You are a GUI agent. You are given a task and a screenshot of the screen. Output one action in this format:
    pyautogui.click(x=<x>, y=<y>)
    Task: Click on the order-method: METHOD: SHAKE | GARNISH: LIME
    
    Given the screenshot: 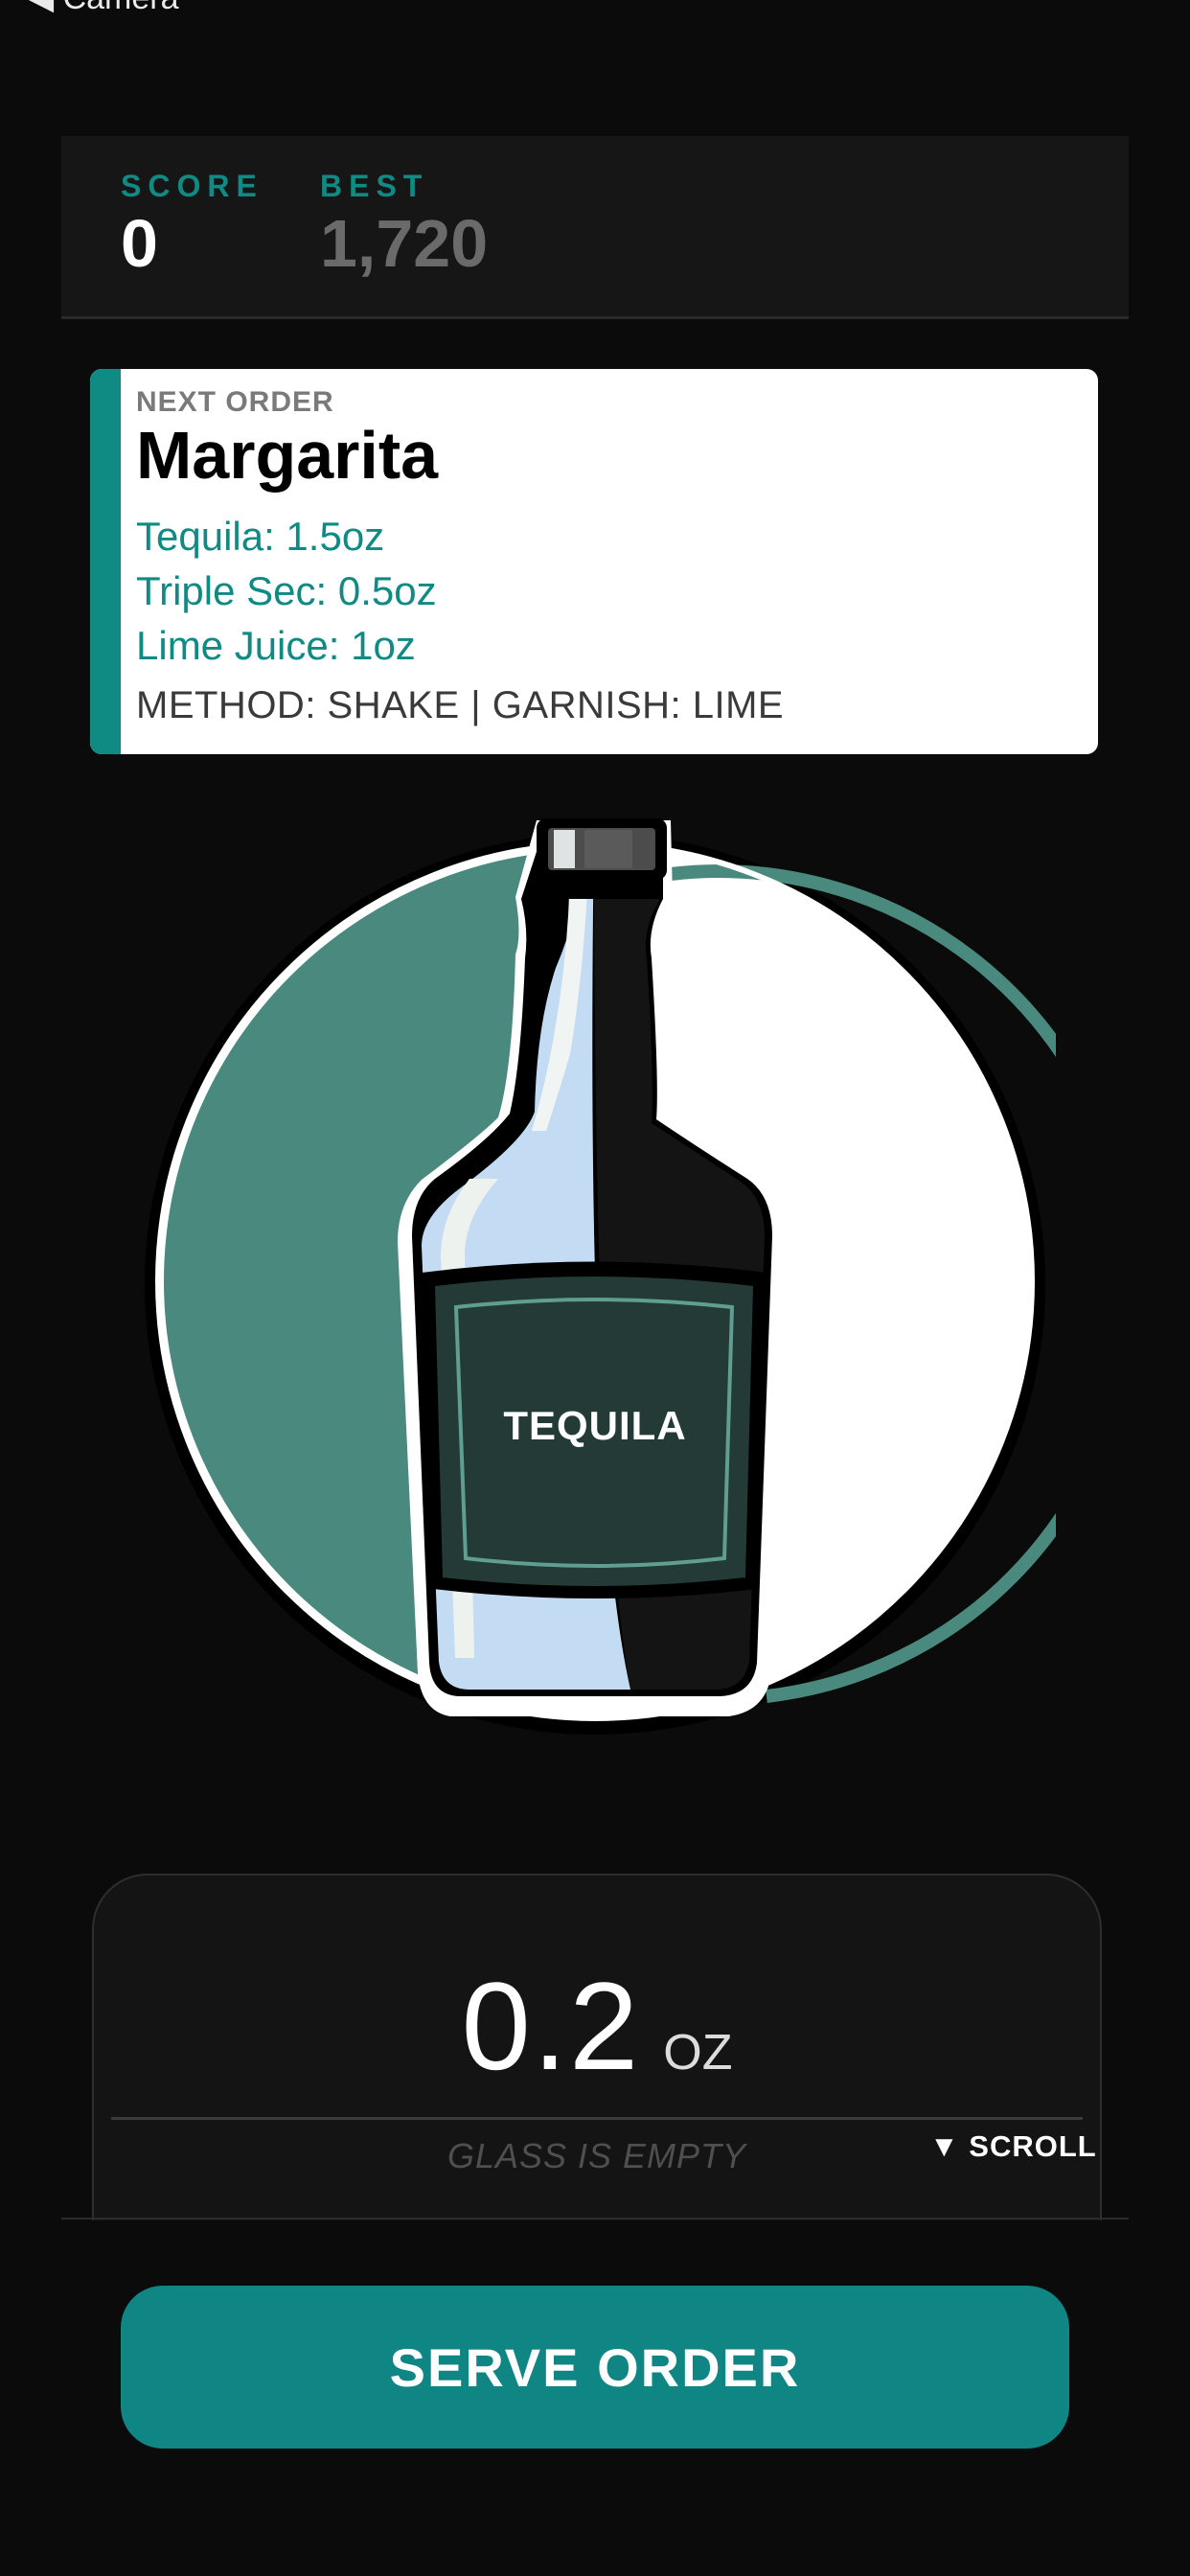 What is the action you would take?
    pyautogui.click(x=460, y=704)
    